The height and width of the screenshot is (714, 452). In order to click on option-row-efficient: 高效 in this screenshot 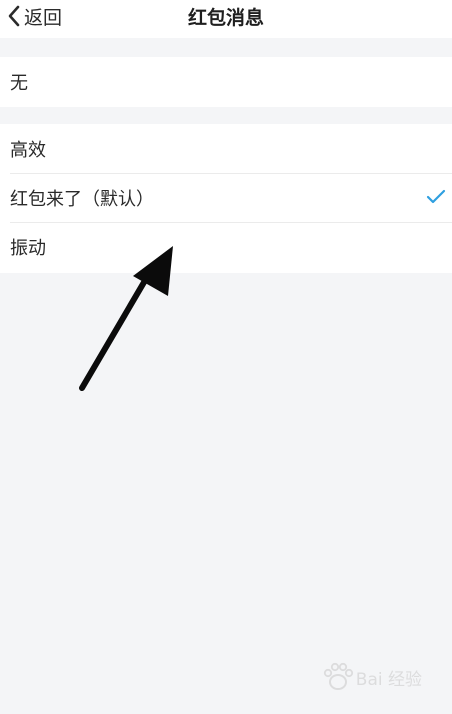, I will do `click(226, 148)`.